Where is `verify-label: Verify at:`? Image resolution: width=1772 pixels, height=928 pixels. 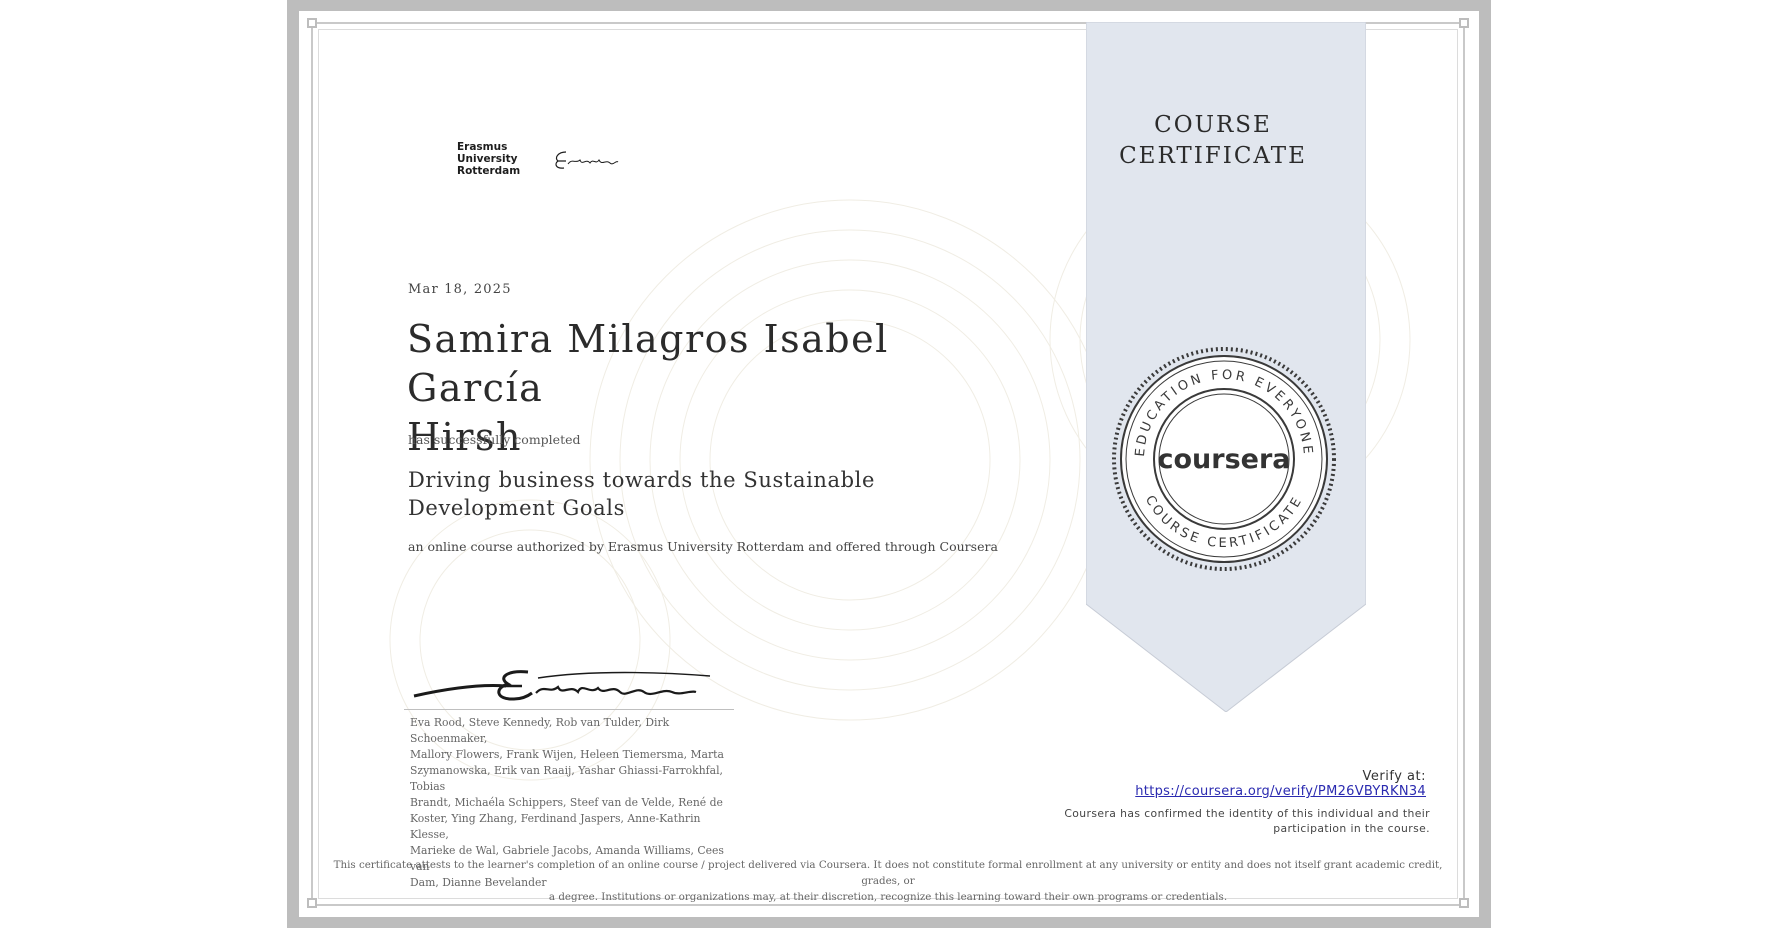 verify-label: Verify at: is located at coordinates (1394, 776).